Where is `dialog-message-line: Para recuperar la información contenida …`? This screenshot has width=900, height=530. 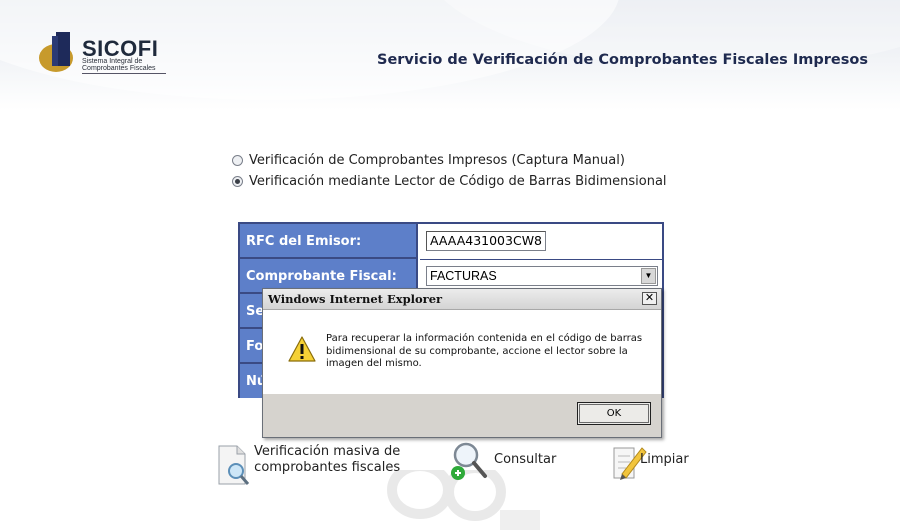
dialog-message-line: Para recuperar la información contenida … is located at coordinates (484, 338).